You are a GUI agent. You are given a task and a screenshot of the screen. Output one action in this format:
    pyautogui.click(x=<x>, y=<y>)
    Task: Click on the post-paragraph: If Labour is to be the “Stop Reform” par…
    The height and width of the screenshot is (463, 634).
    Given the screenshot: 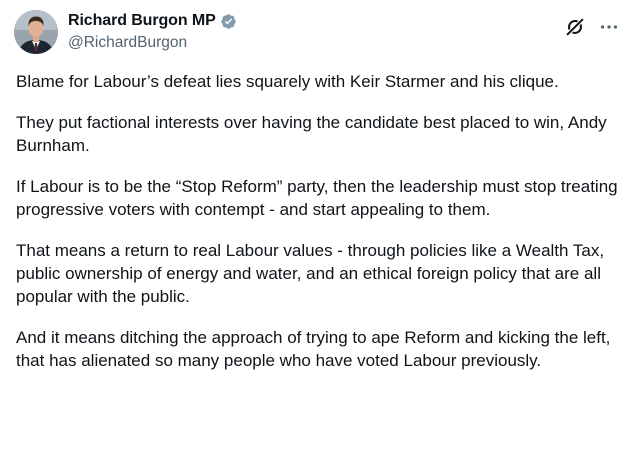 What is the action you would take?
    pyautogui.click(x=317, y=197)
    